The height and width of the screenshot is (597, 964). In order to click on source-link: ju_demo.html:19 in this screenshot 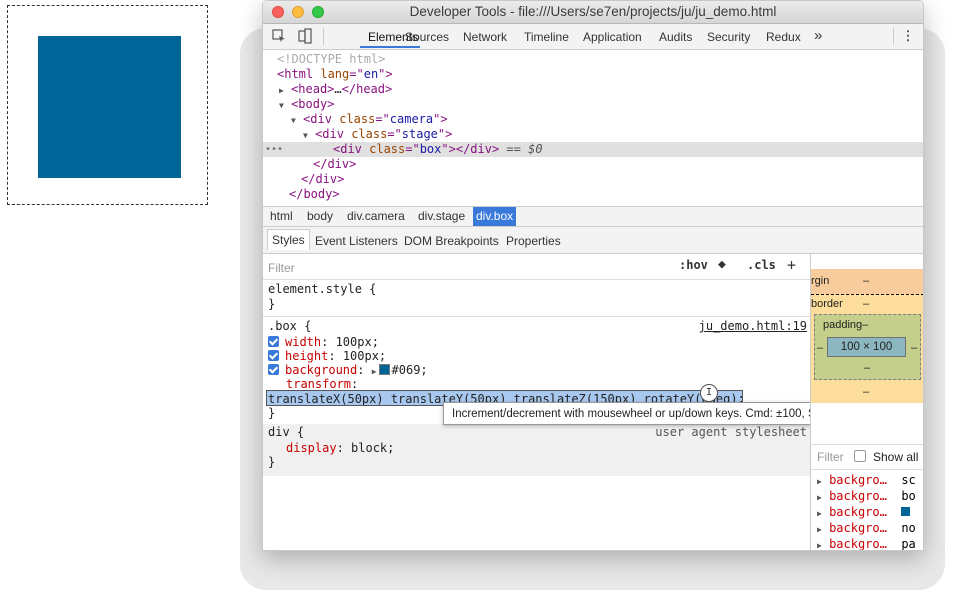, I will do `click(753, 326)`.